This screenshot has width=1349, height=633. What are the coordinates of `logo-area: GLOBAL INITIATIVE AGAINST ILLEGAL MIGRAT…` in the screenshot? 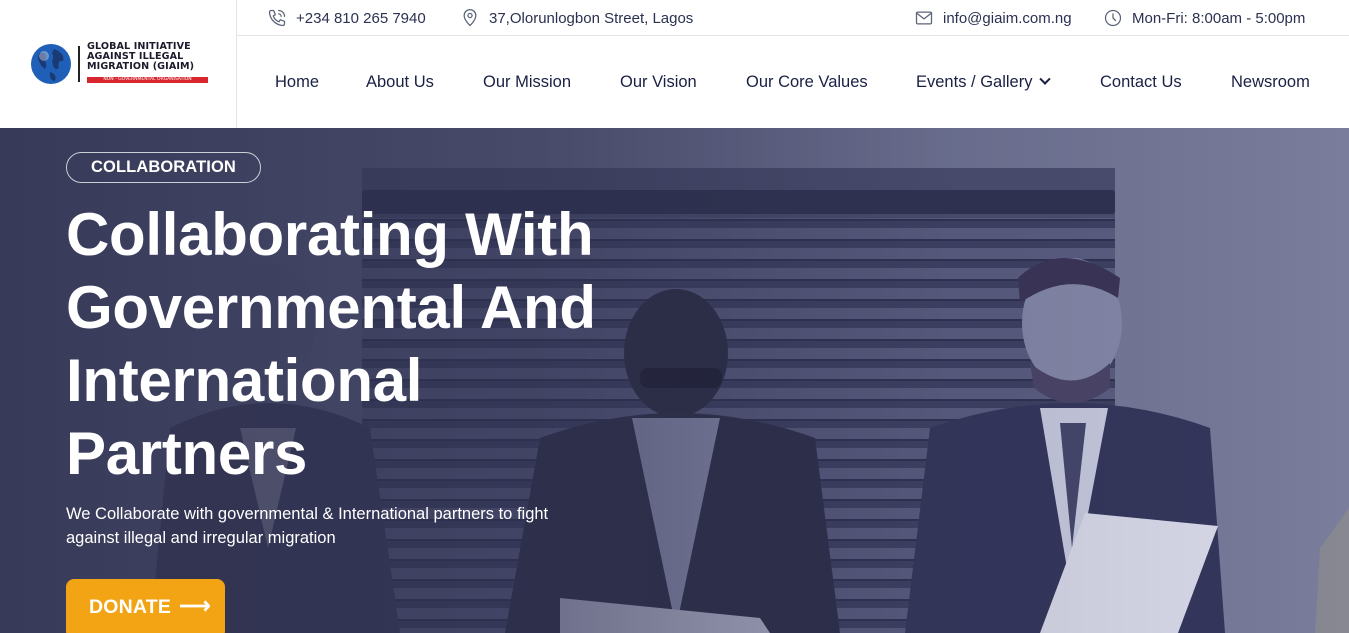 It's located at (118, 64).